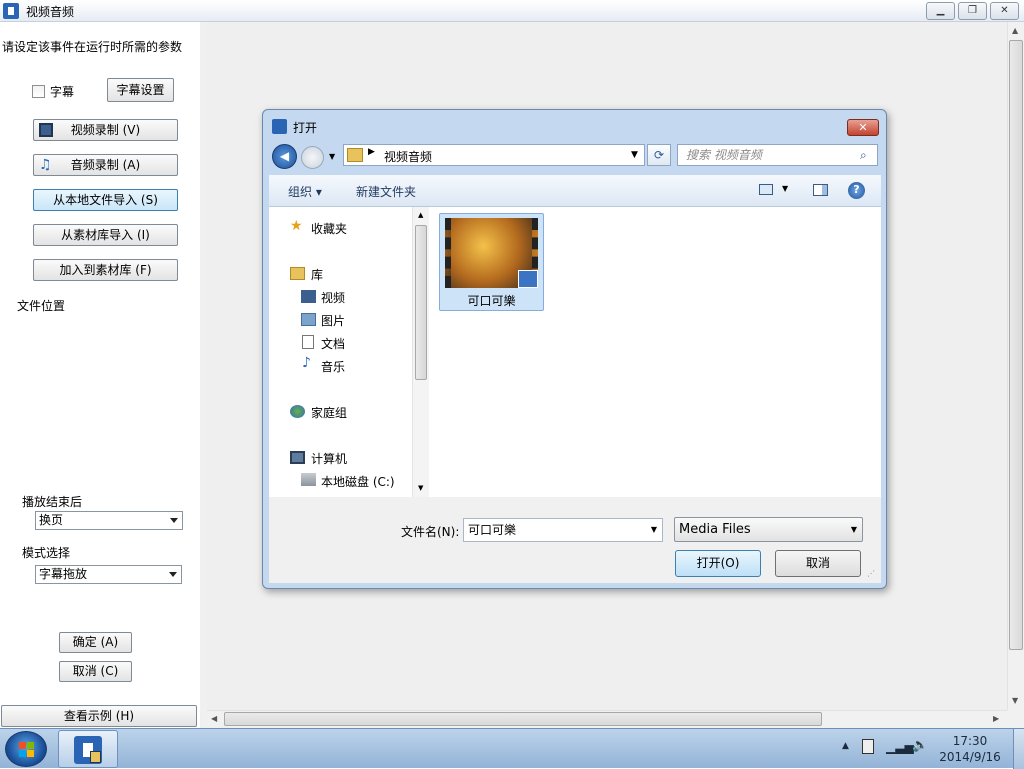 The image size is (1024, 769). Describe the element at coordinates (634, 155) in the screenshot. I see `address-dropdown-icon: ▼` at that location.